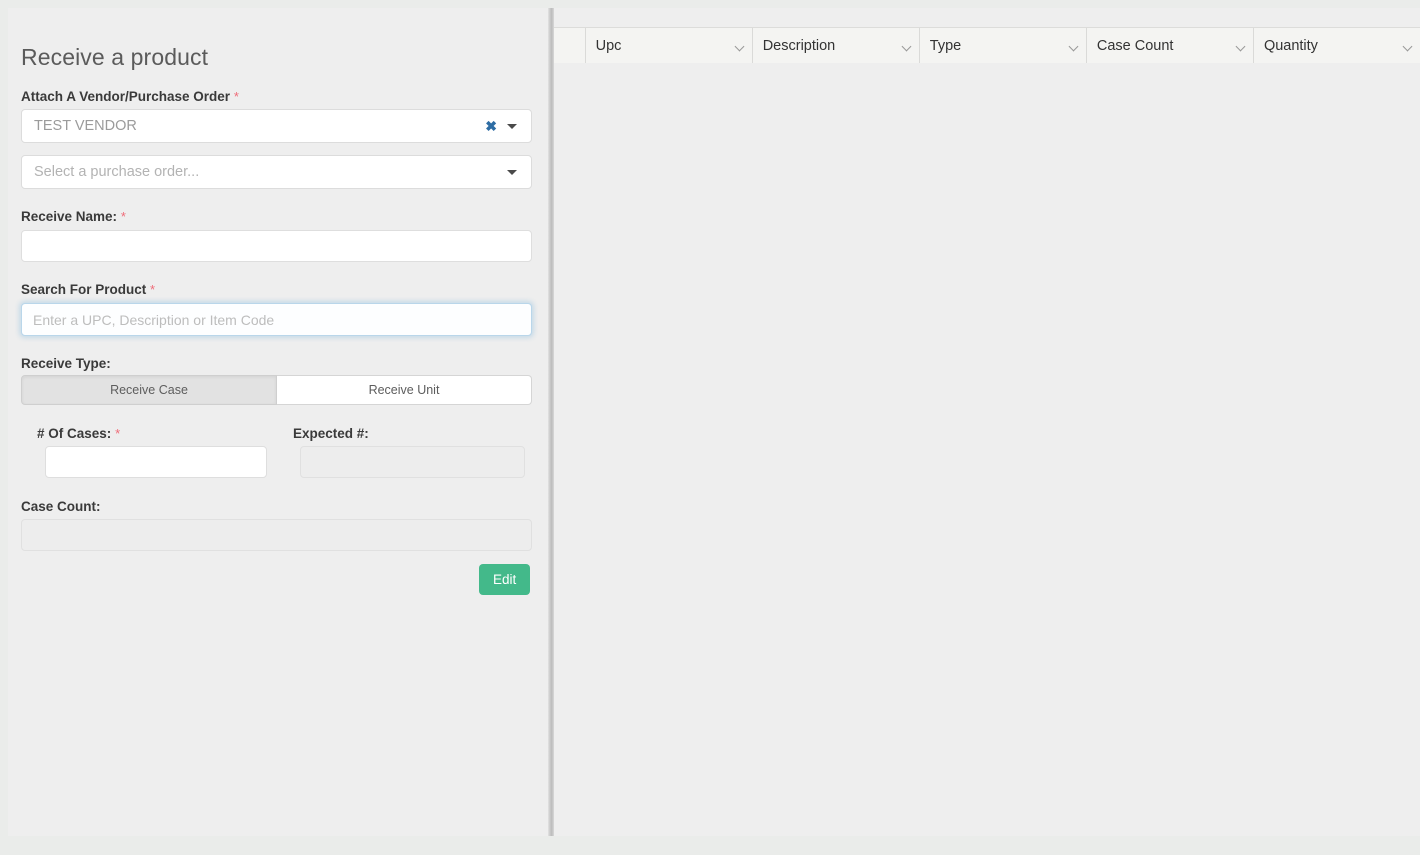  What do you see at coordinates (608, 46) in the screenshot?
I see `grid-column-label: Upc` at bounding box center [608, 46].